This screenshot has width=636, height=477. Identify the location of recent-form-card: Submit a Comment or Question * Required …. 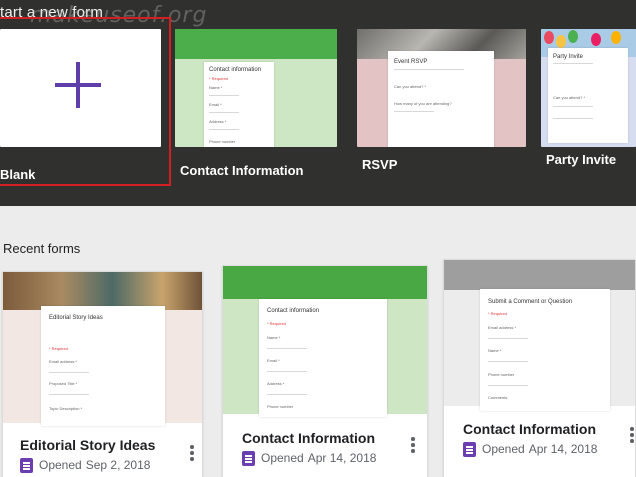
(539, 368).